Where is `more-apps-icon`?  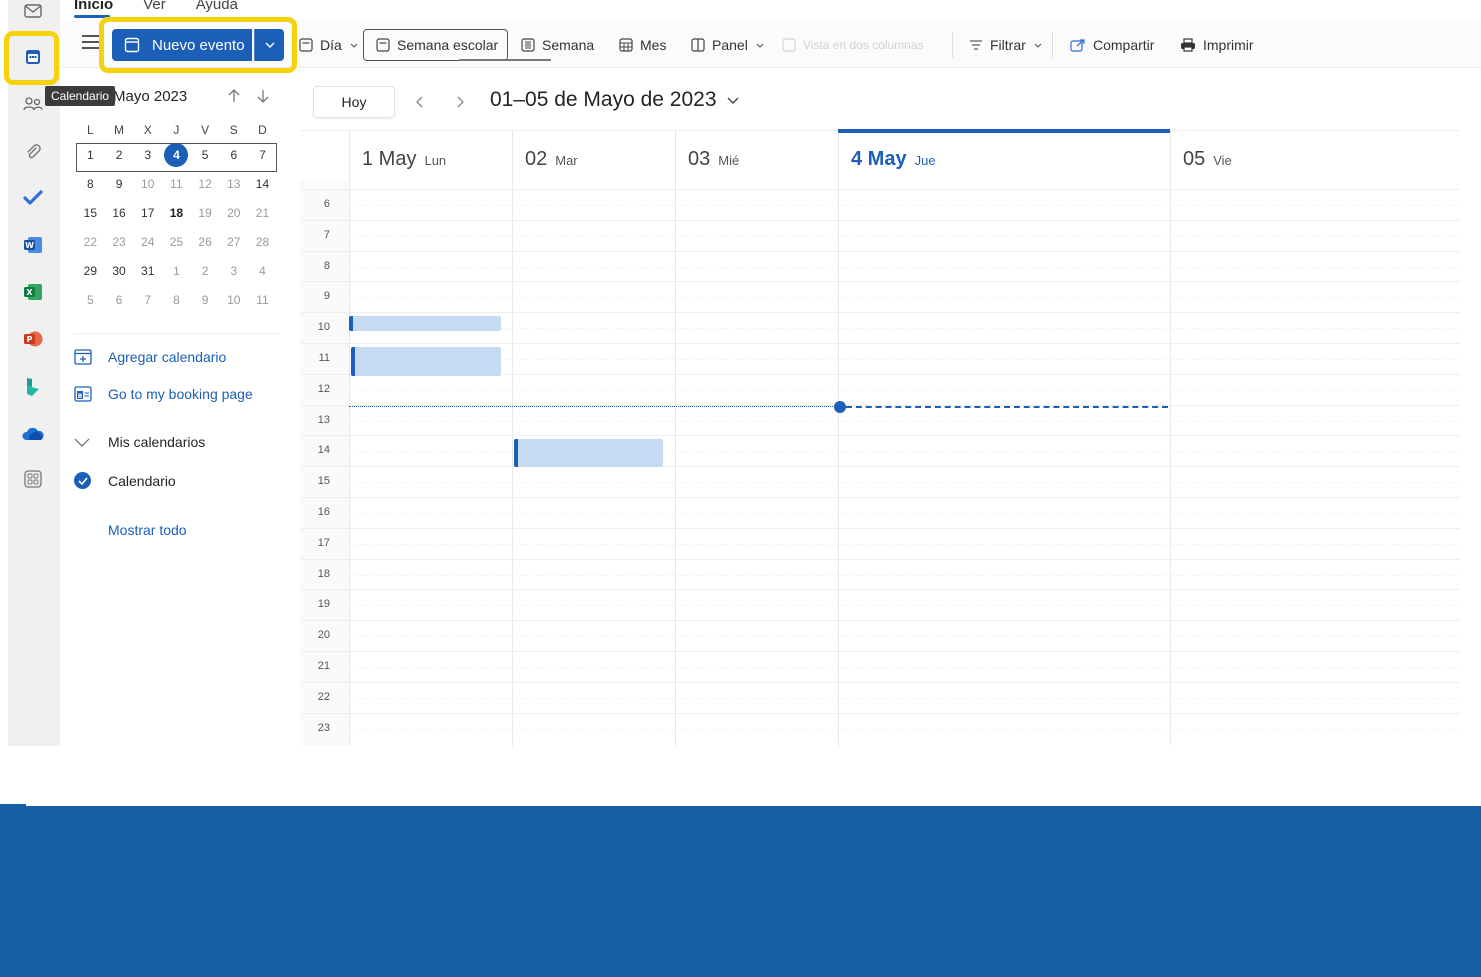
more-apps-icon is located at coordinates (33, 479).